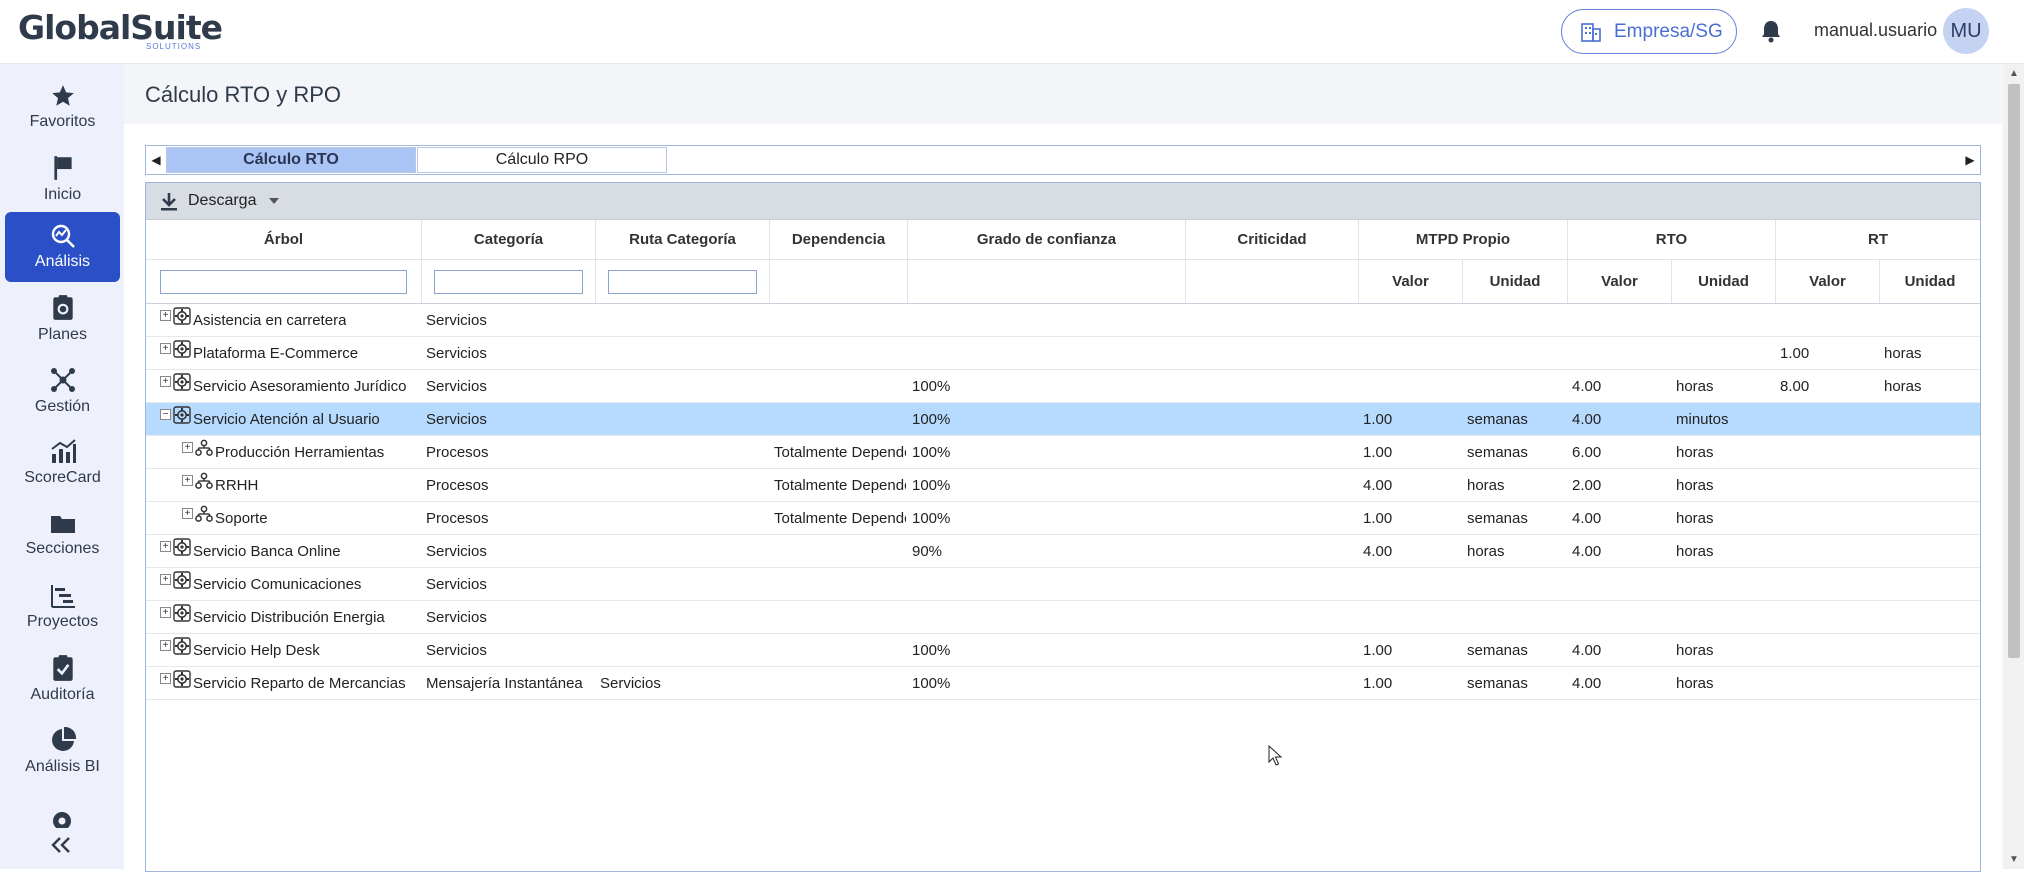 The height and width of the screenshot is (872, 2024). What do you see at coordinates (1047, 281) in the screenshot?
I see `filter-cell-grado` at bounding box center [1047, 281].